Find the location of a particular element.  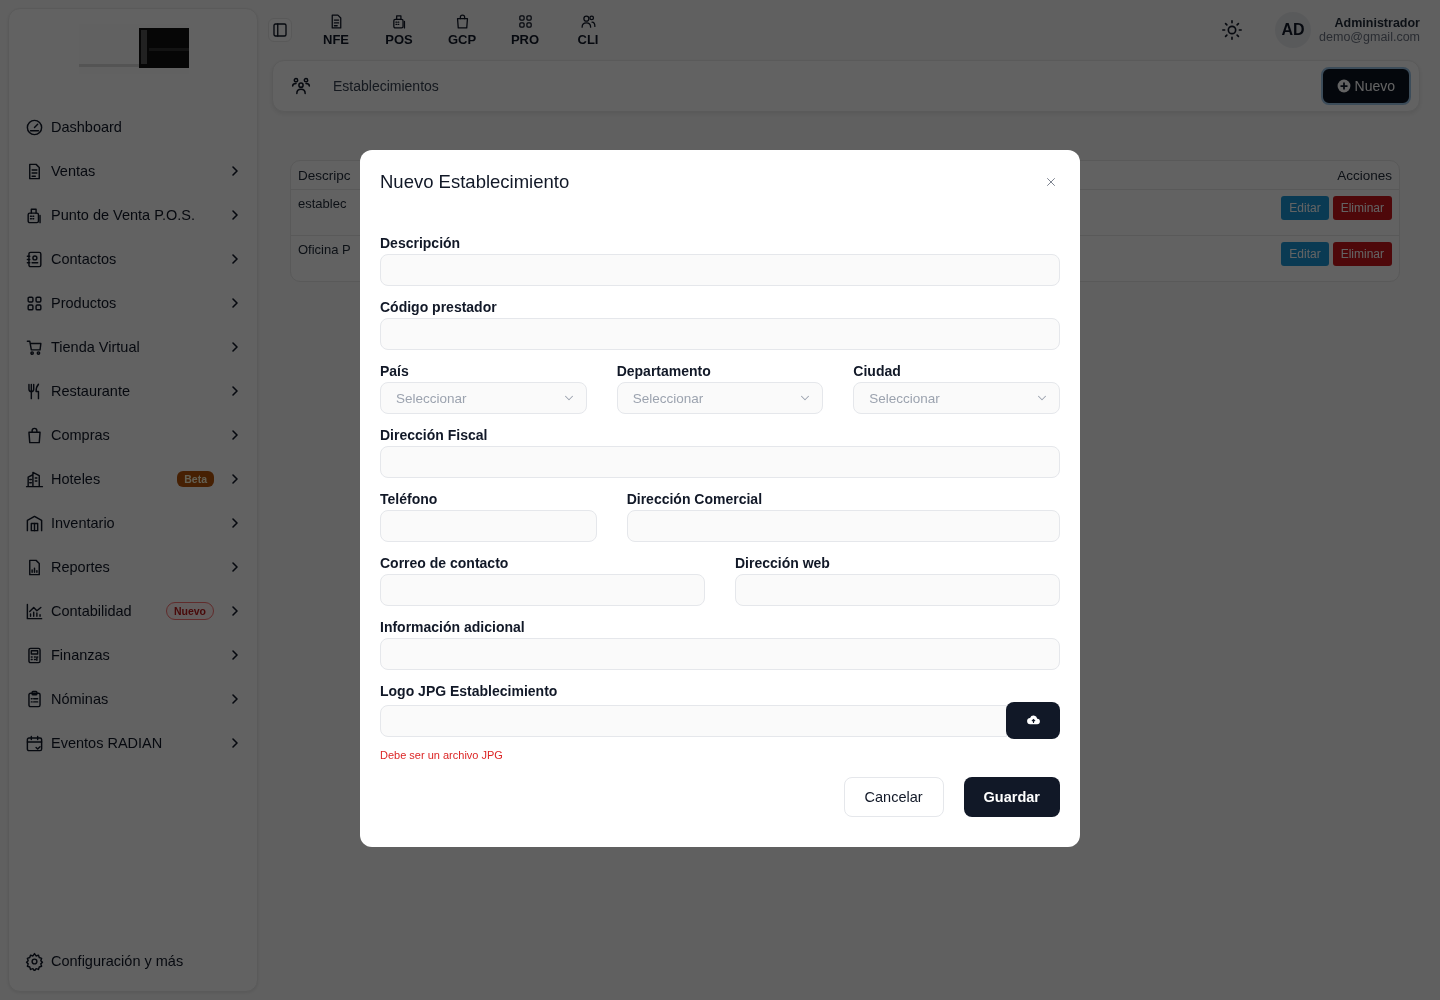

sidebar-item: Contabilidad Nuevo is located at coordinates (134, 611).